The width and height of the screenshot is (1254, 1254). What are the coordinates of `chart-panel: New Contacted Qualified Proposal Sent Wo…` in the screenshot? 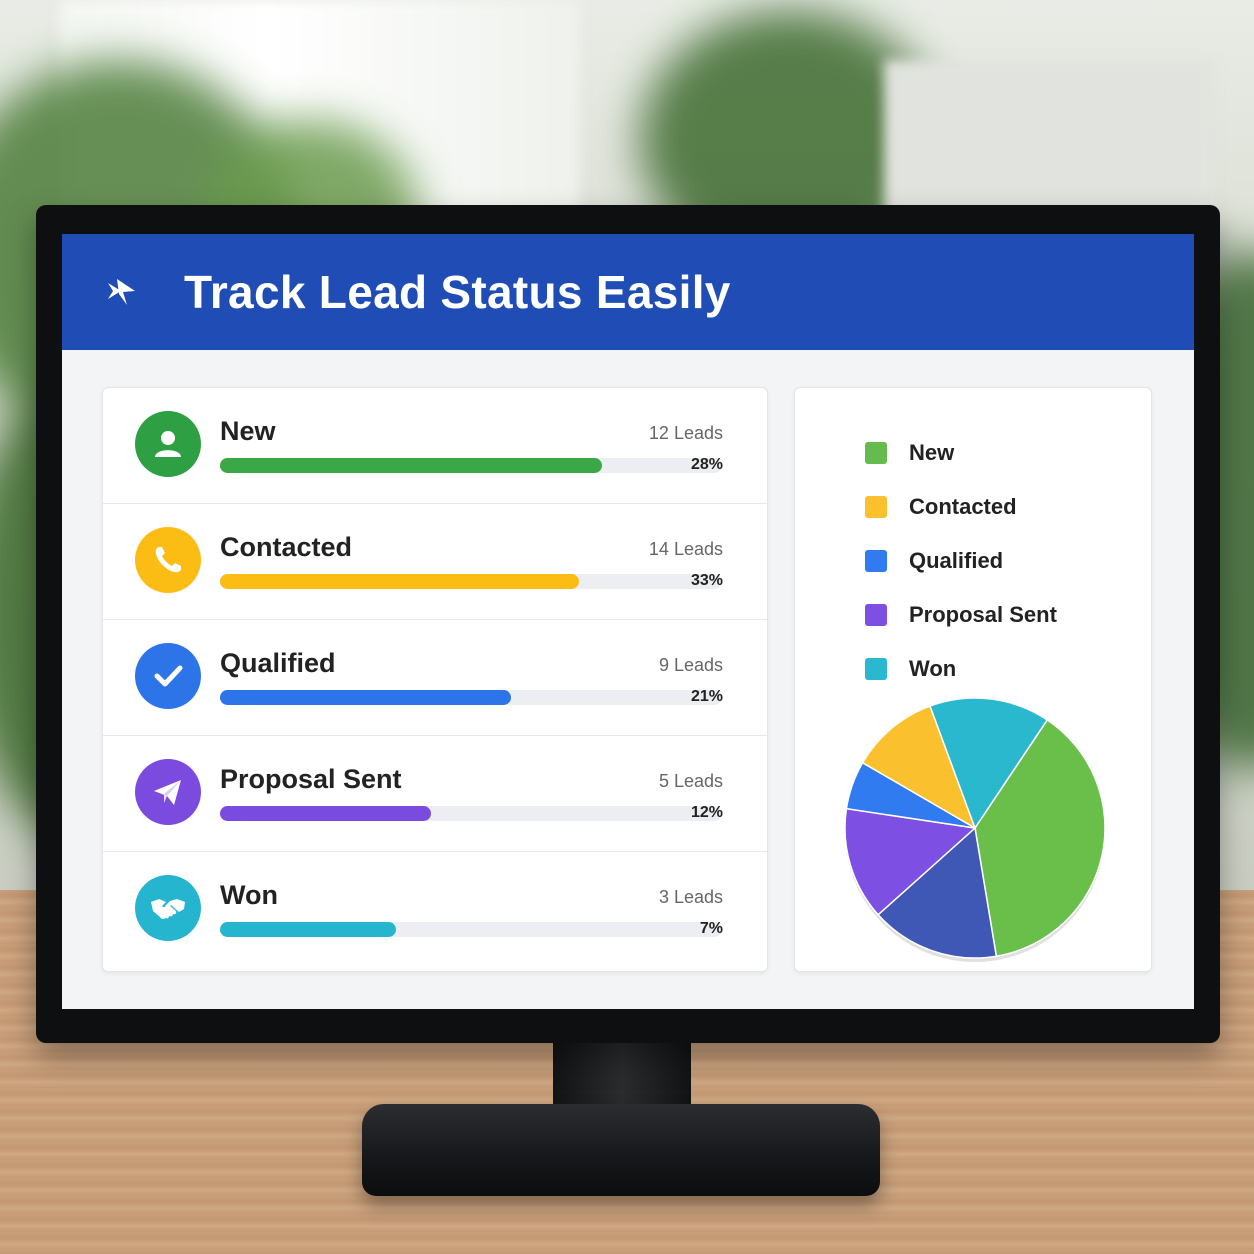 It's located at (973, 679).